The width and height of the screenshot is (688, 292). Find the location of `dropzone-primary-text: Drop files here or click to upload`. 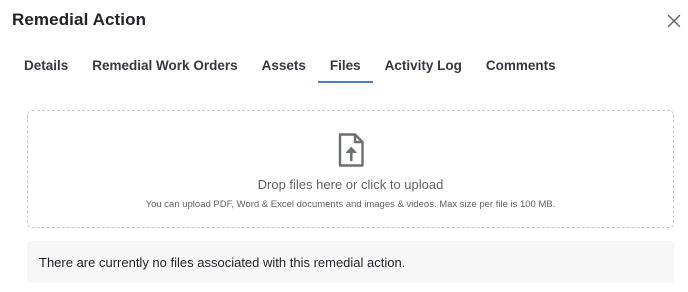

dropzone-primary-text: Drop files here or click to upload is located at coordinates (350, 184).